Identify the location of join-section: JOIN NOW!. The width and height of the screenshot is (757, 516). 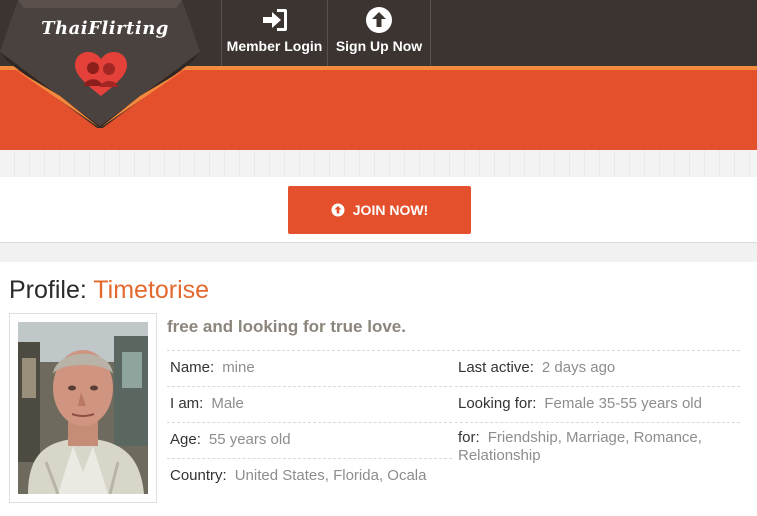
(378, 210).